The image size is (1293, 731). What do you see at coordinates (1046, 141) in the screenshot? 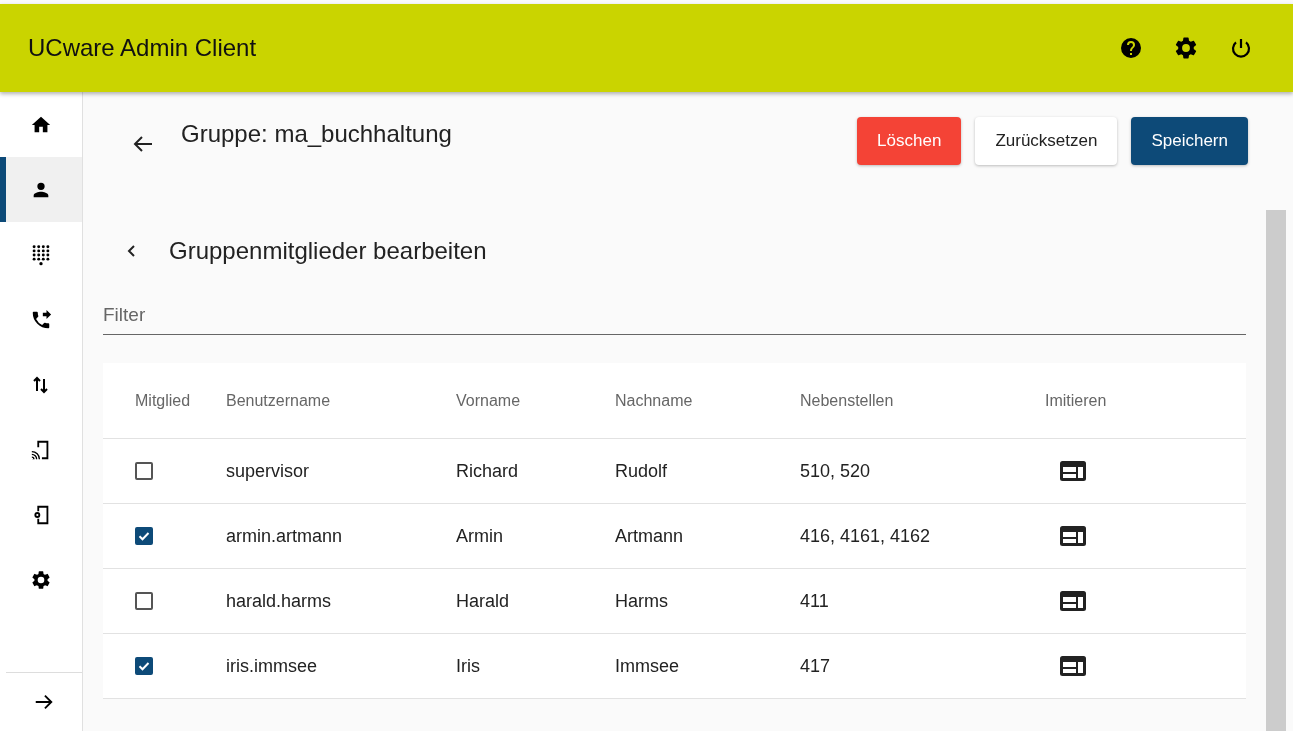
I see `reset-button: Zurücksetzen` at bounding box center [1046, 141].